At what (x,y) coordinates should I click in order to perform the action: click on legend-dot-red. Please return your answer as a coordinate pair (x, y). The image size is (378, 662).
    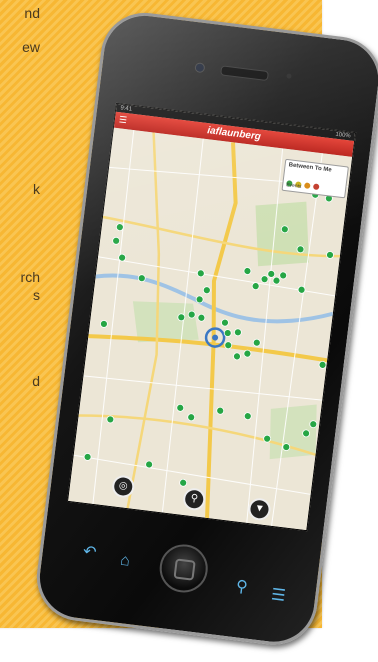
    Looking at the image, I should click on (316, 187).